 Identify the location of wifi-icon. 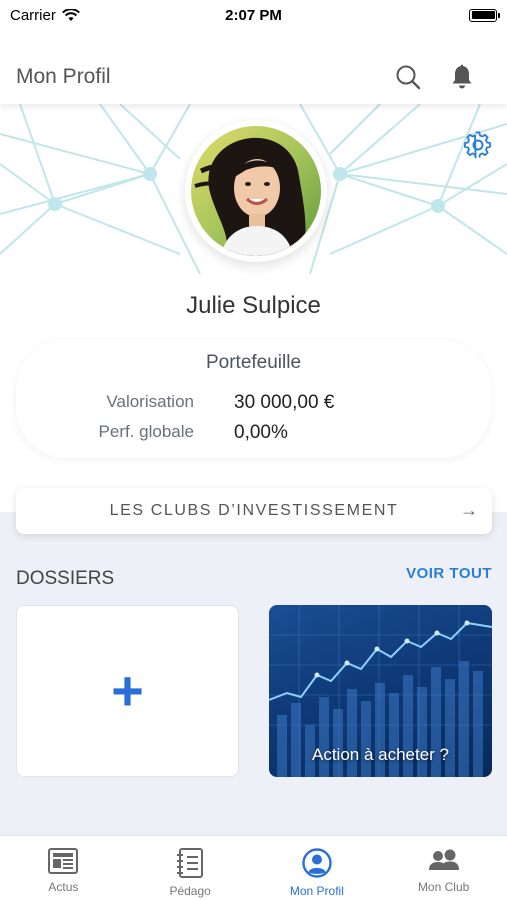
(70, 14).